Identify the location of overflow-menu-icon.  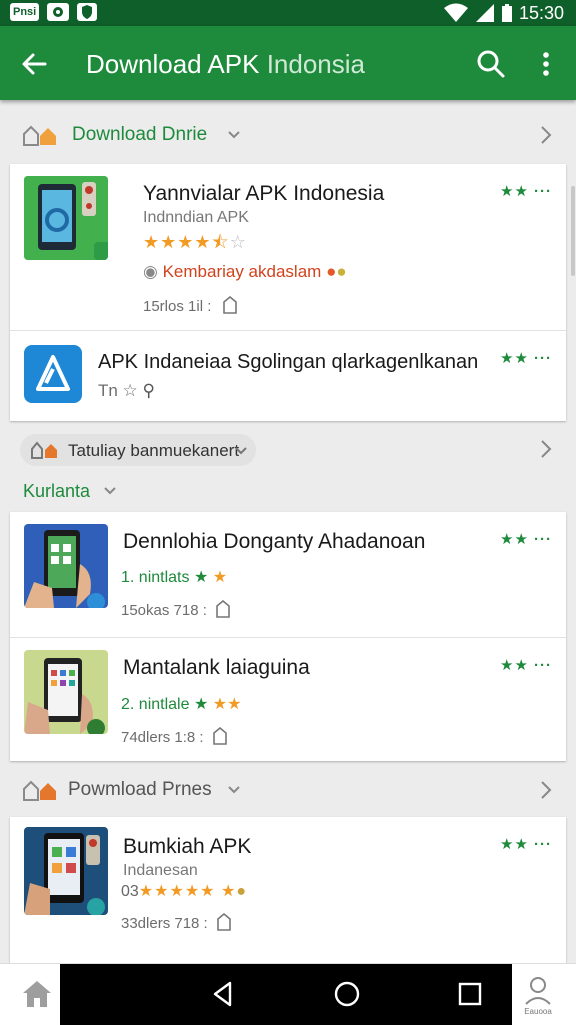
(546, 64).